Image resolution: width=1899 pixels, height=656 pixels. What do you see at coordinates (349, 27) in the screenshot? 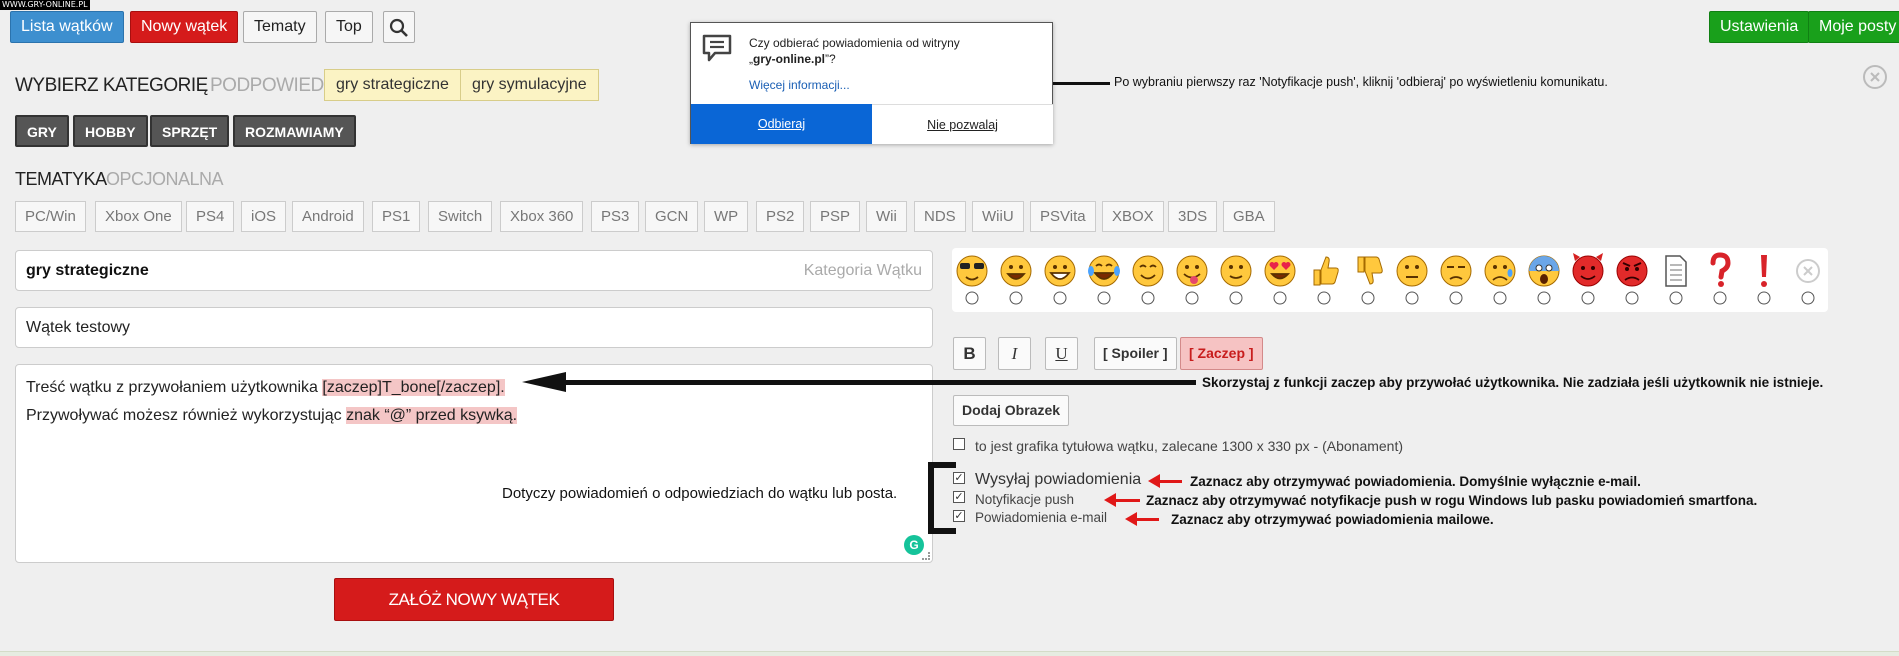
I see `top-button: Top` at bounding box center [349, 27].